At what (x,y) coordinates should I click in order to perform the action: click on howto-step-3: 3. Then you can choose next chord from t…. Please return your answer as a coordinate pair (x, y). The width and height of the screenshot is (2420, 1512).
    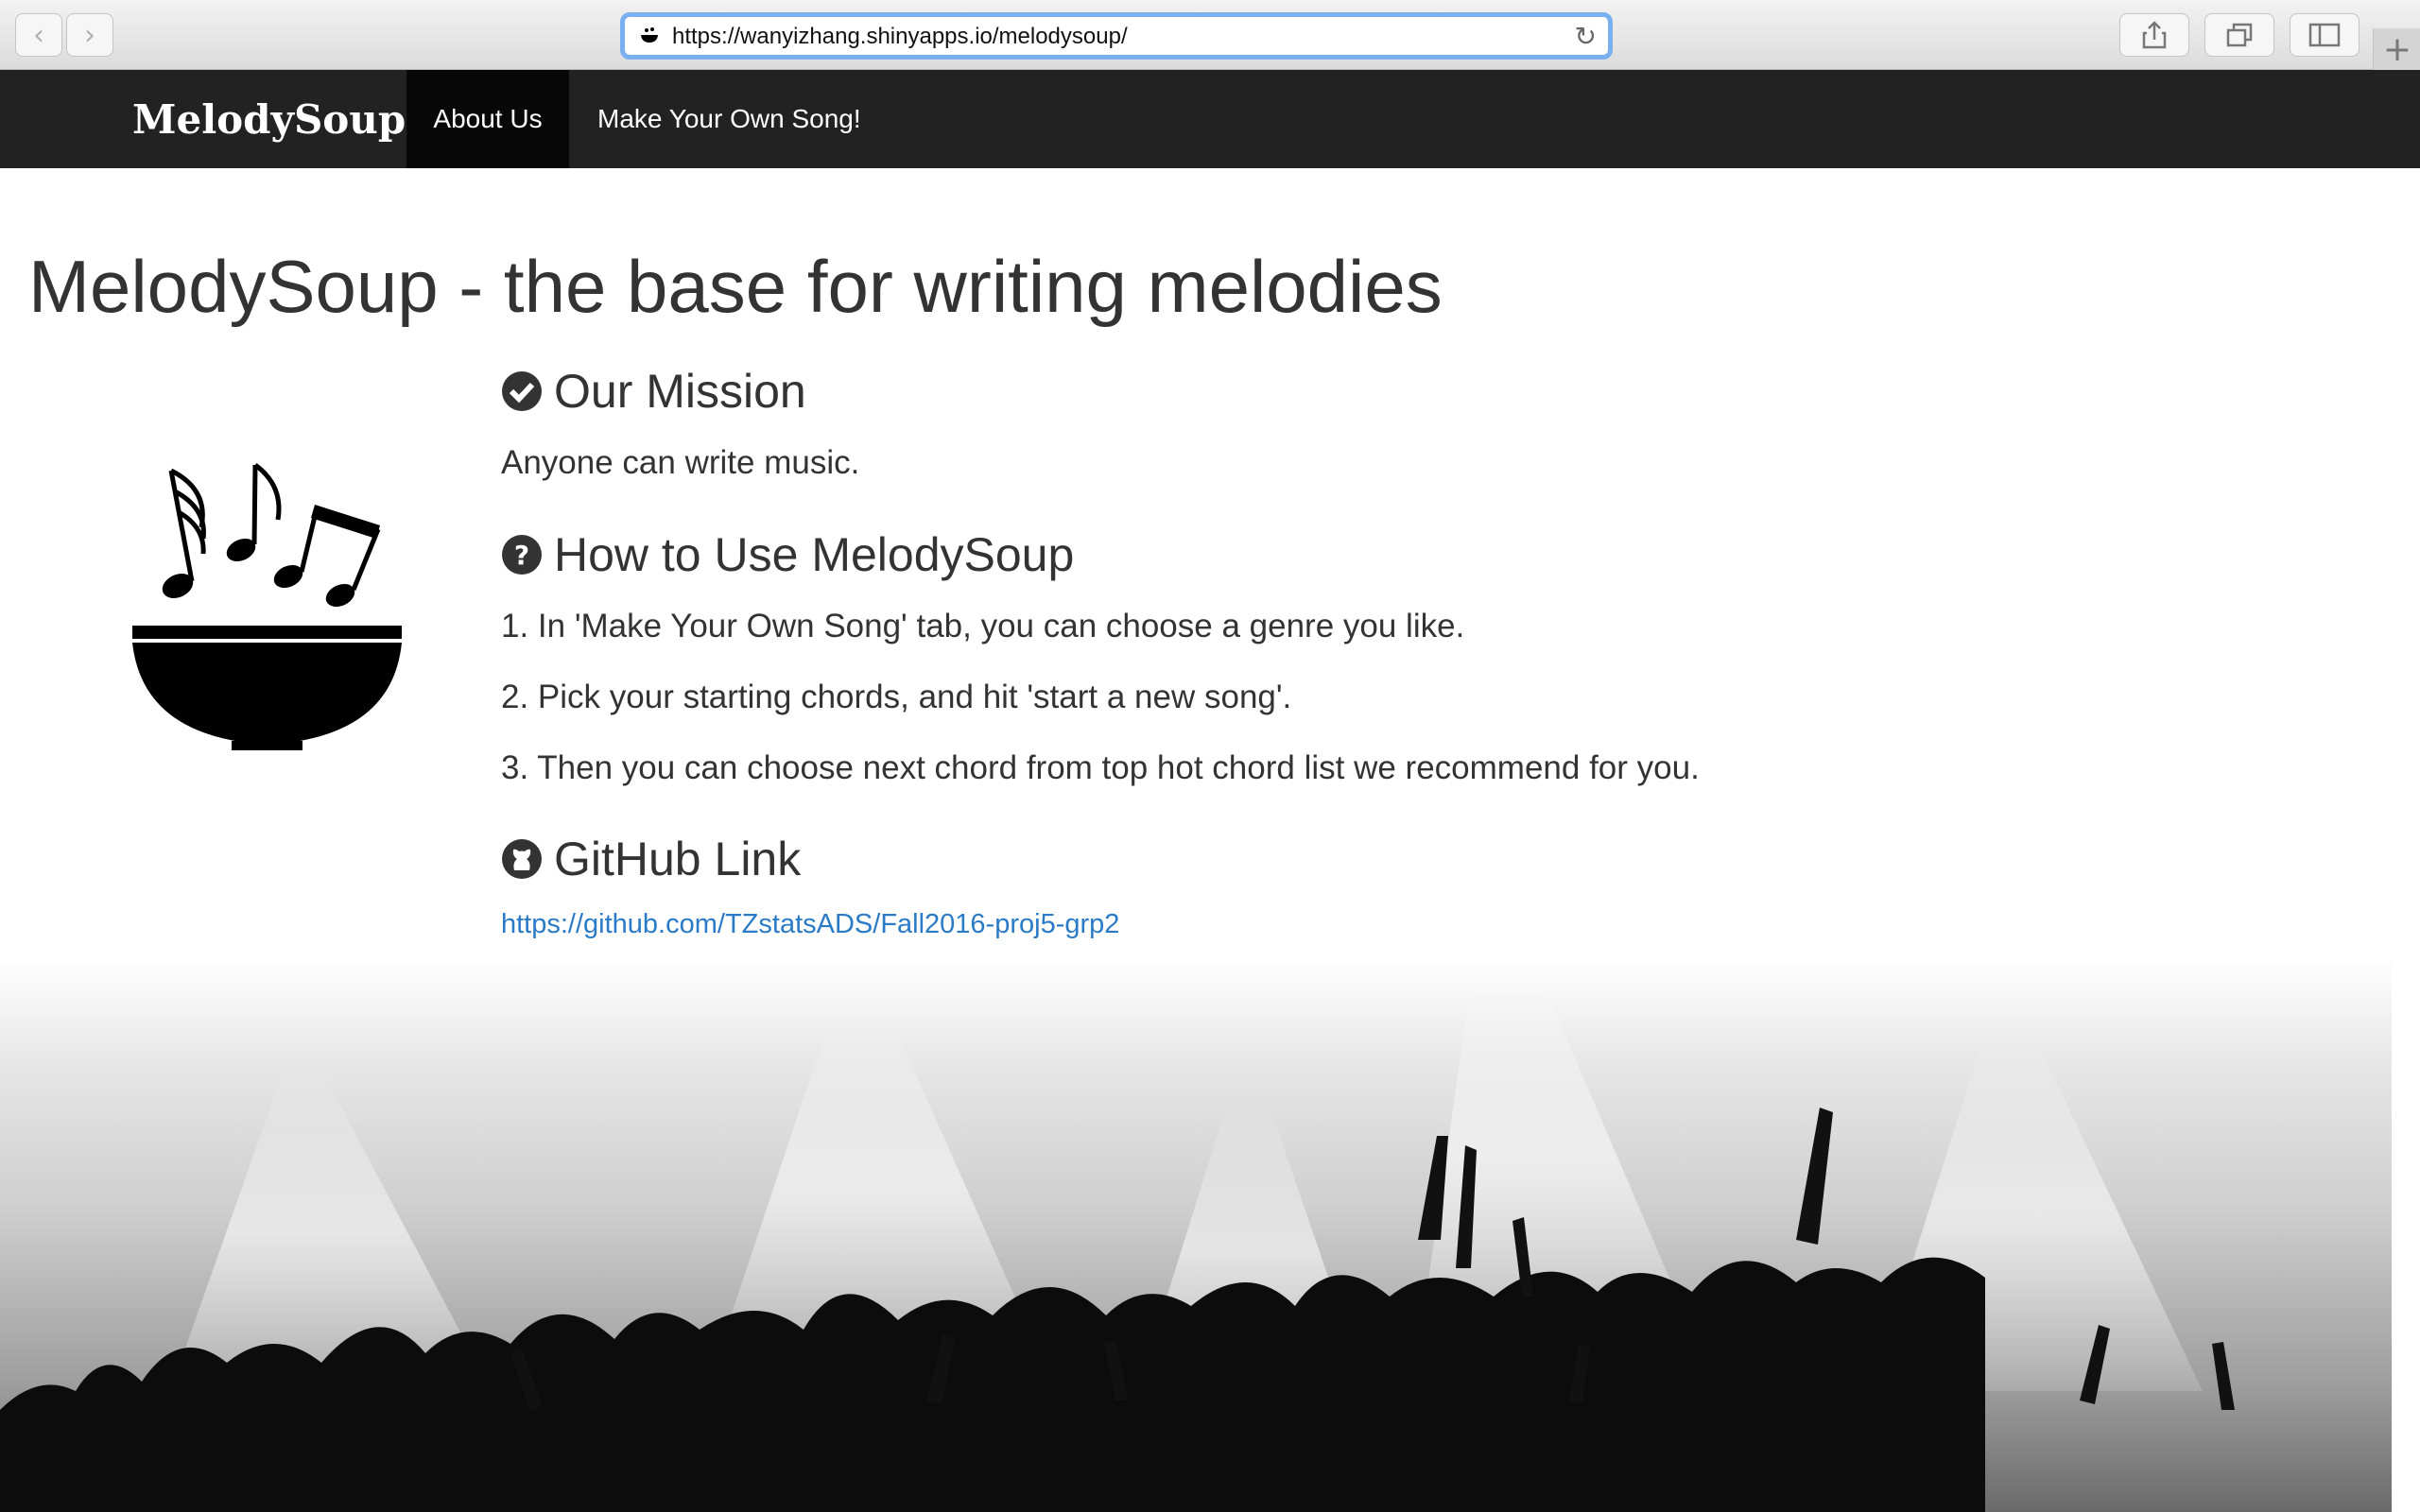
    Looking at the image, I should click on (1100, 767).